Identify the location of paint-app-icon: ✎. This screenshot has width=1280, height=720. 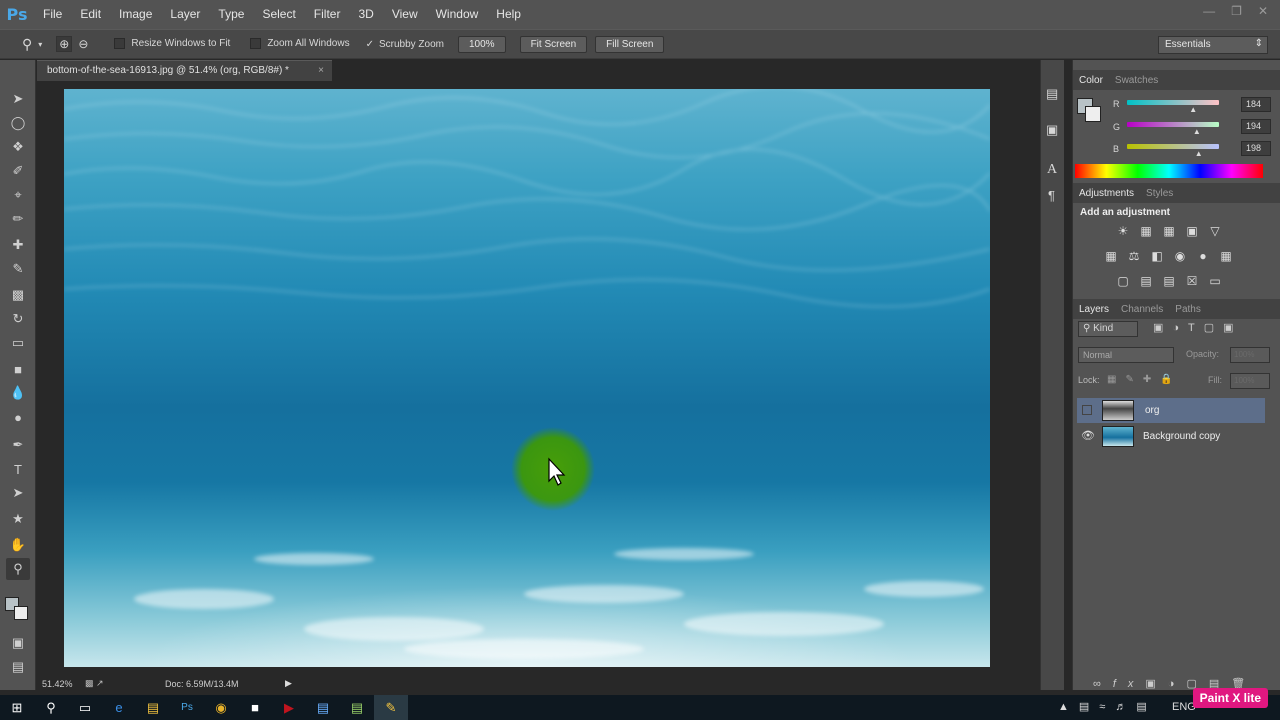
(391, 707).